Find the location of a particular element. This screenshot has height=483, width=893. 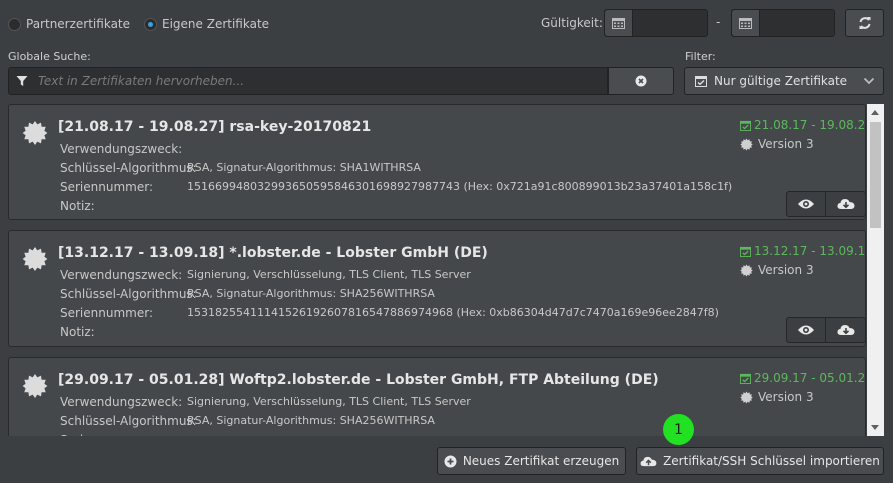

new-certificate-button: Neues Zertifikat erzeugen is located at coordinates (531, 461).